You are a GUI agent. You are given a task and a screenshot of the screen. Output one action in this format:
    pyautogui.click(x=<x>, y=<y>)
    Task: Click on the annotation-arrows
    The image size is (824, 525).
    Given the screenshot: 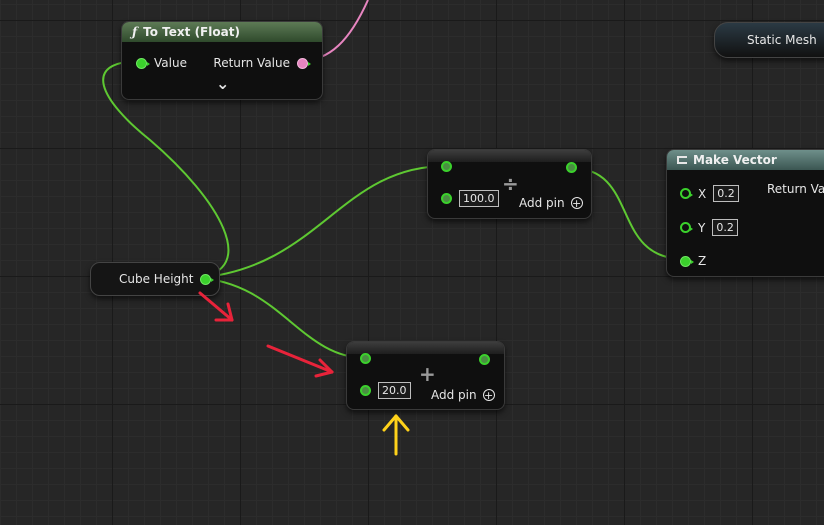 What is the action you would take?
    pyautogui.click(x=304, y=373)
    